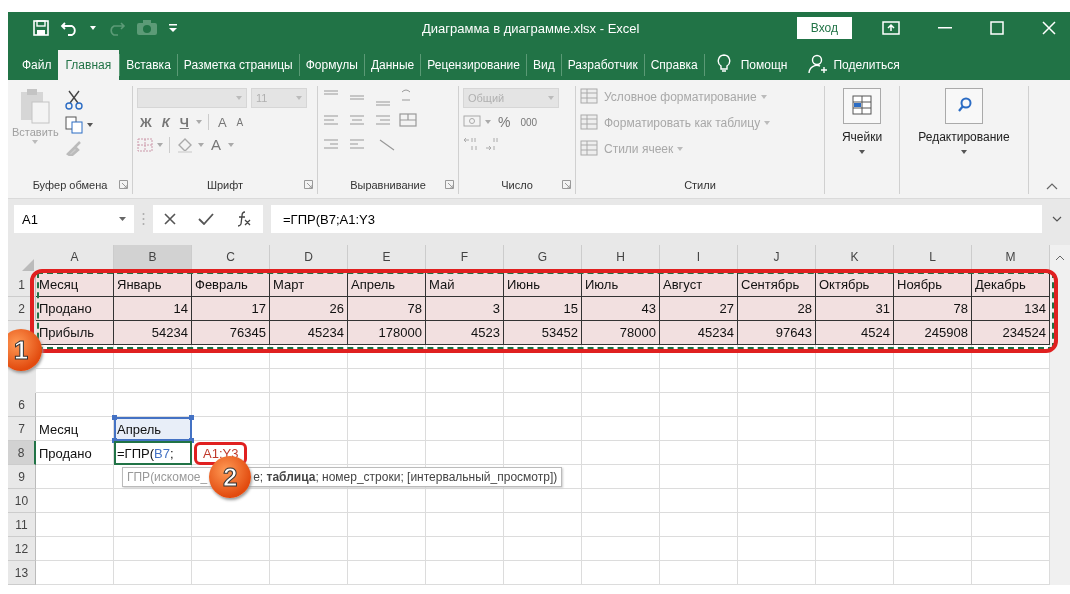  What do you see at coordinates (656, 219) in the screenshot?
I see `formula-field: =ГПР(B7;A1:Y3` at bounding box center [656, 219].